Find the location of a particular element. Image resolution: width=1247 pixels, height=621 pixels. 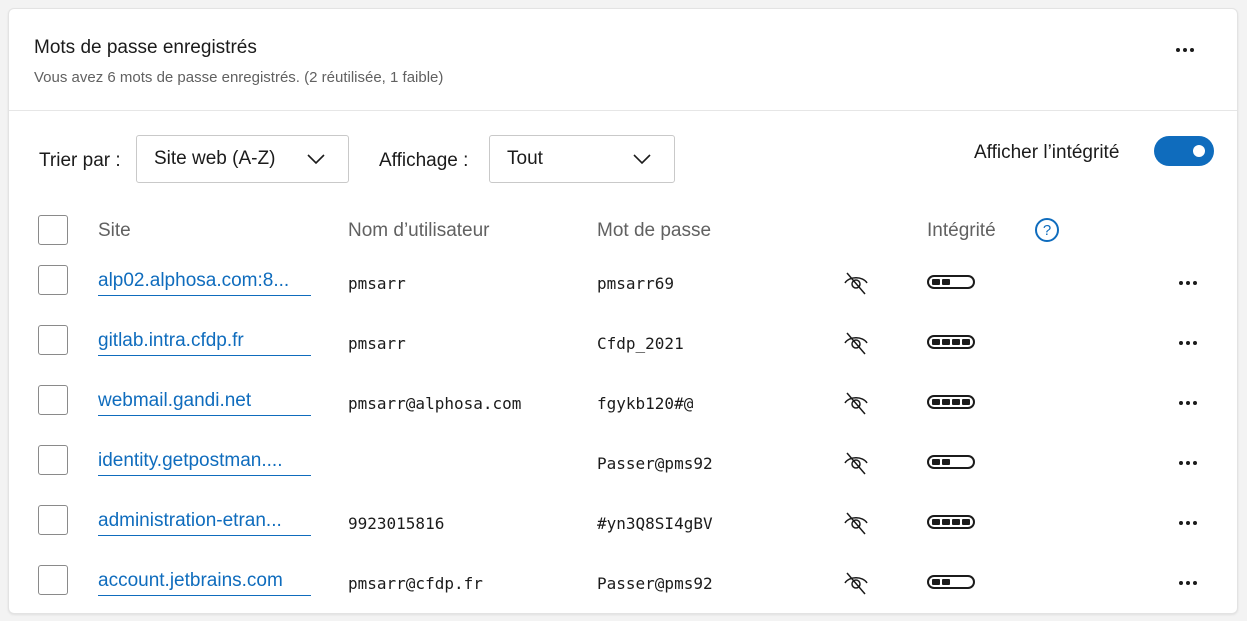

username-cell: 9923015816 is located at coordinates (396, 523).